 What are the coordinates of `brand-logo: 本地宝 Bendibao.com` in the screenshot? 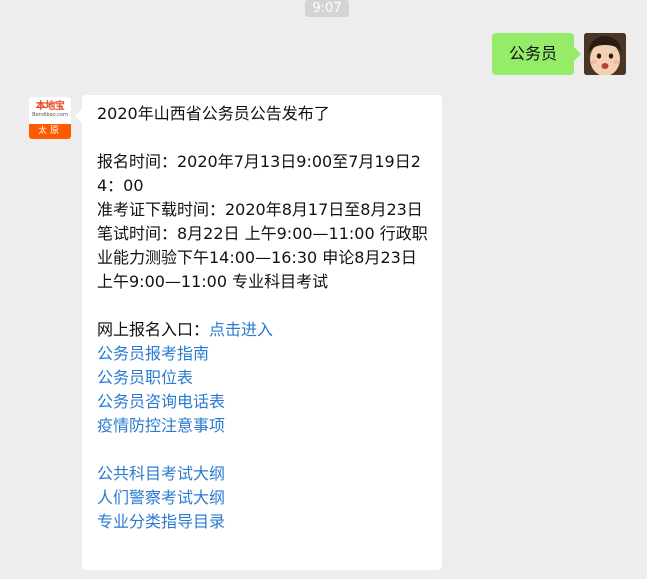 It's located at (50, 110).